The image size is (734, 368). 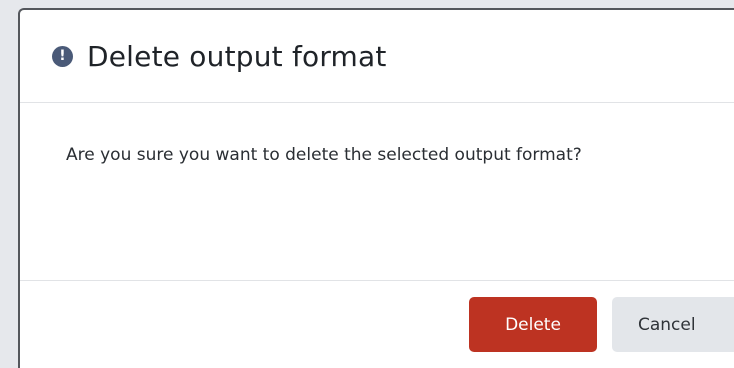 What do you see at coordinates (673, 324) in the screenshot?
I see `cancel-button: Cancel` at bounding box center [673, 324].